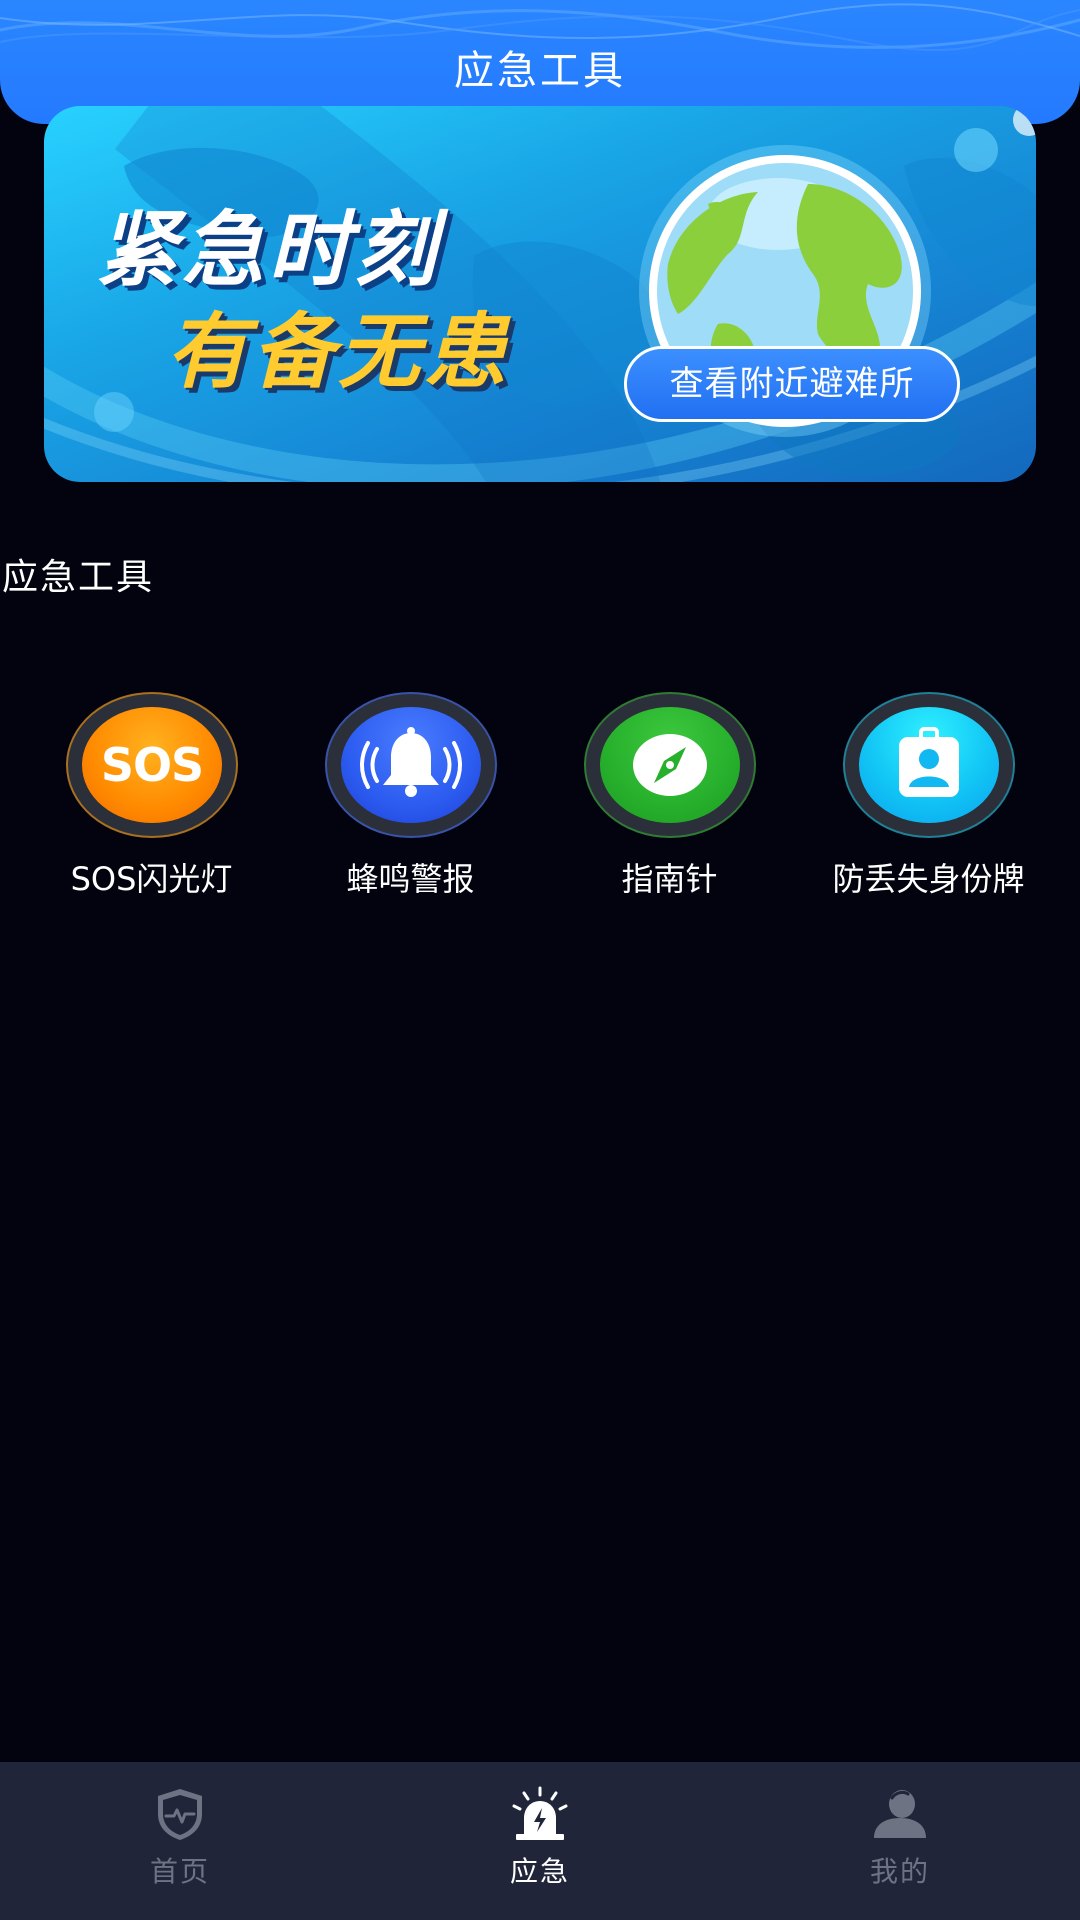  I want to click on view-nearby-shelters-button: 查看附近避难所, so click(792, 384).